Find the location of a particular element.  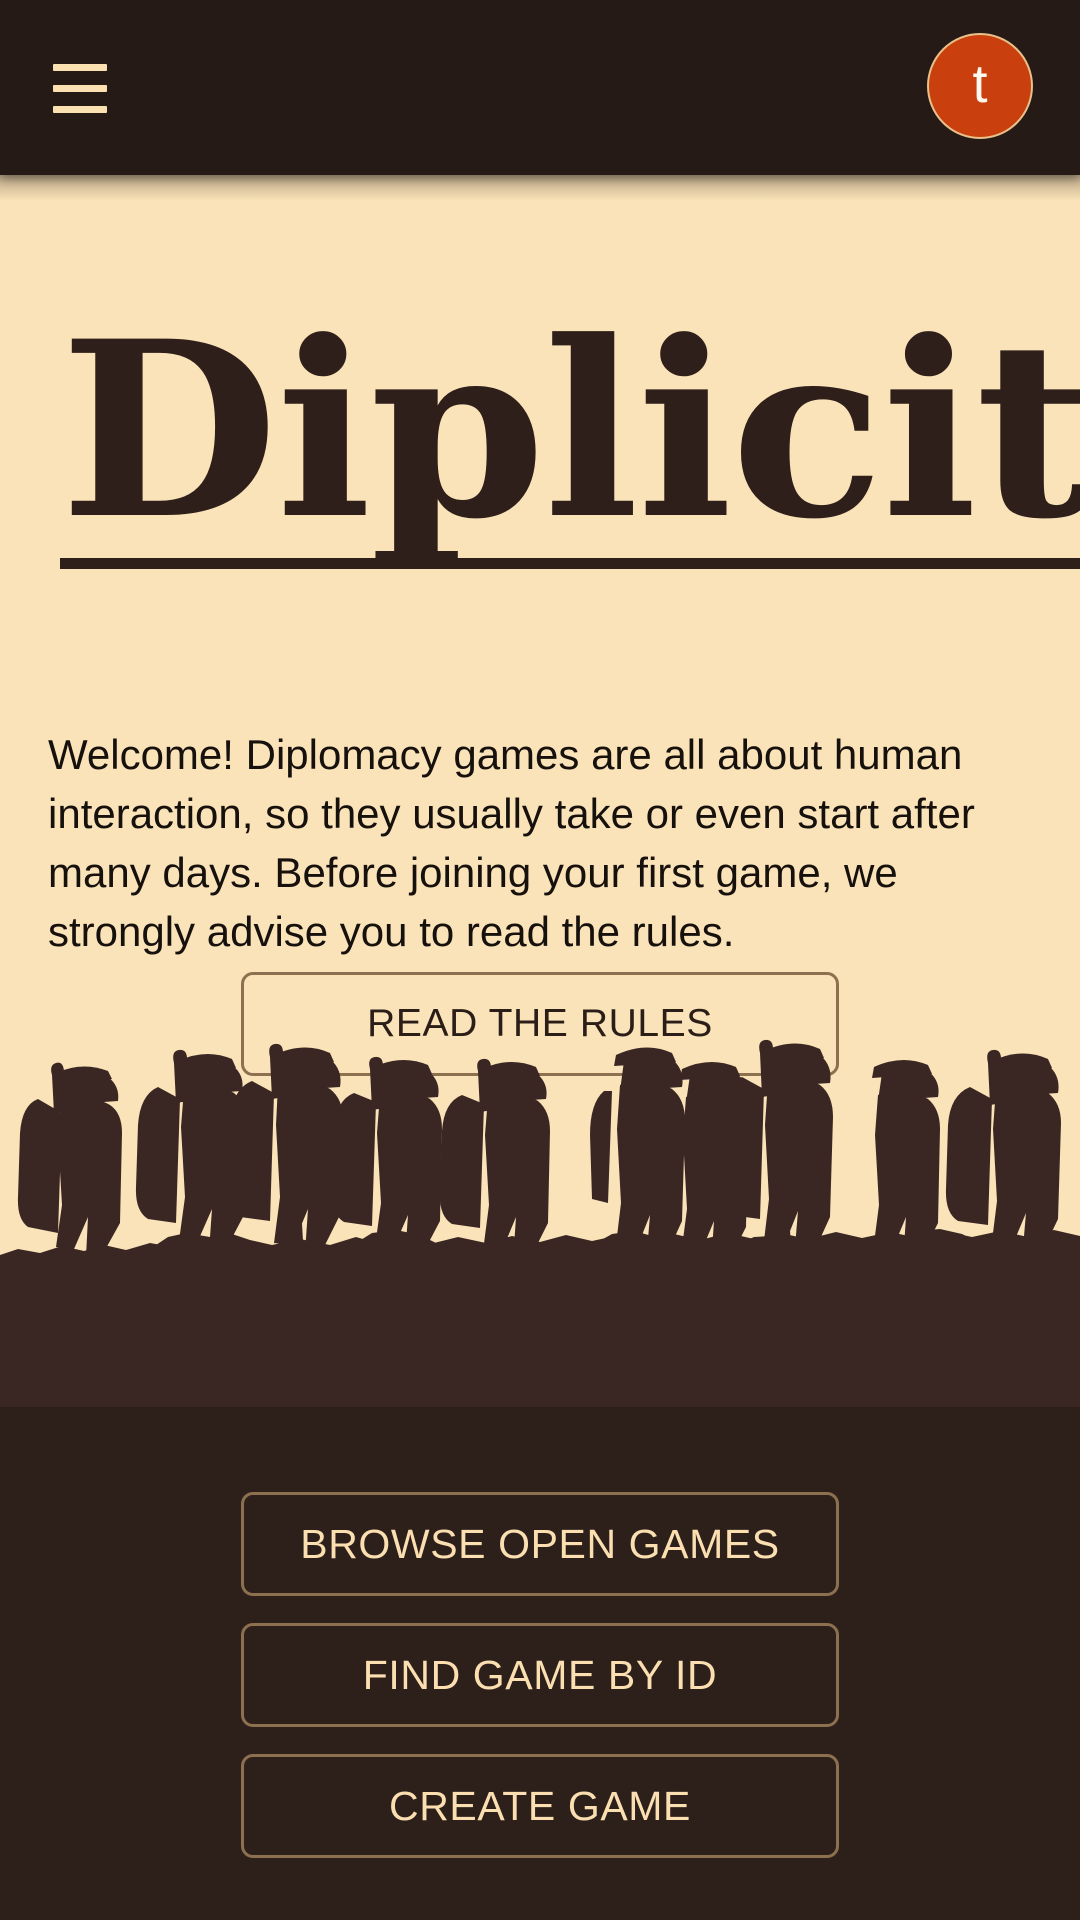

hamburger-menu-button is located at coordinates (80, 88).